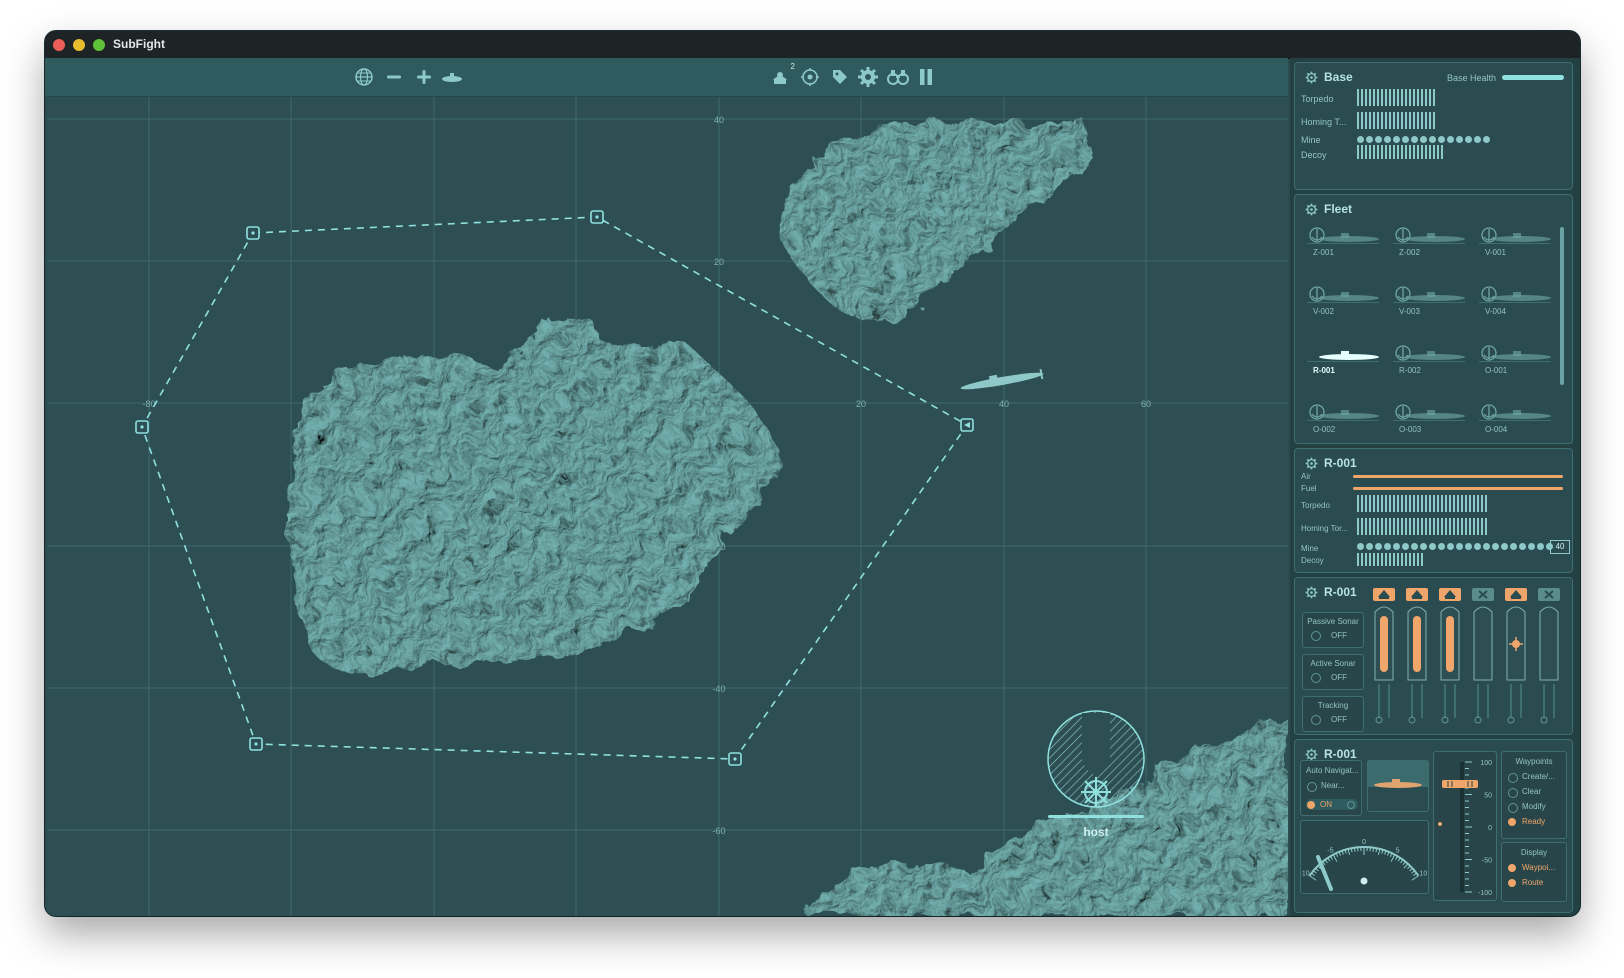  What do you see at coordinates (364, 77) in the screenshot?
I see `globe-icon` at bounding box center [364, 77].